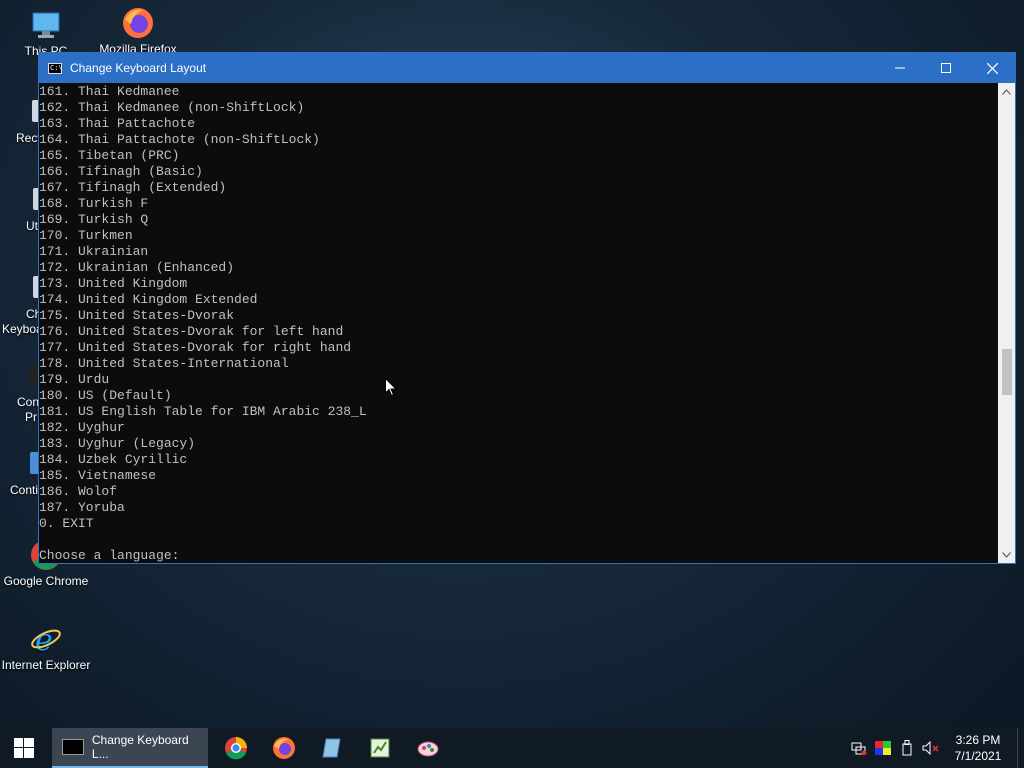  Describe the element at coordinates (195, 347) in the screenshot. I see `console-line: 177. United States-Dvorak for right hand` at that location.